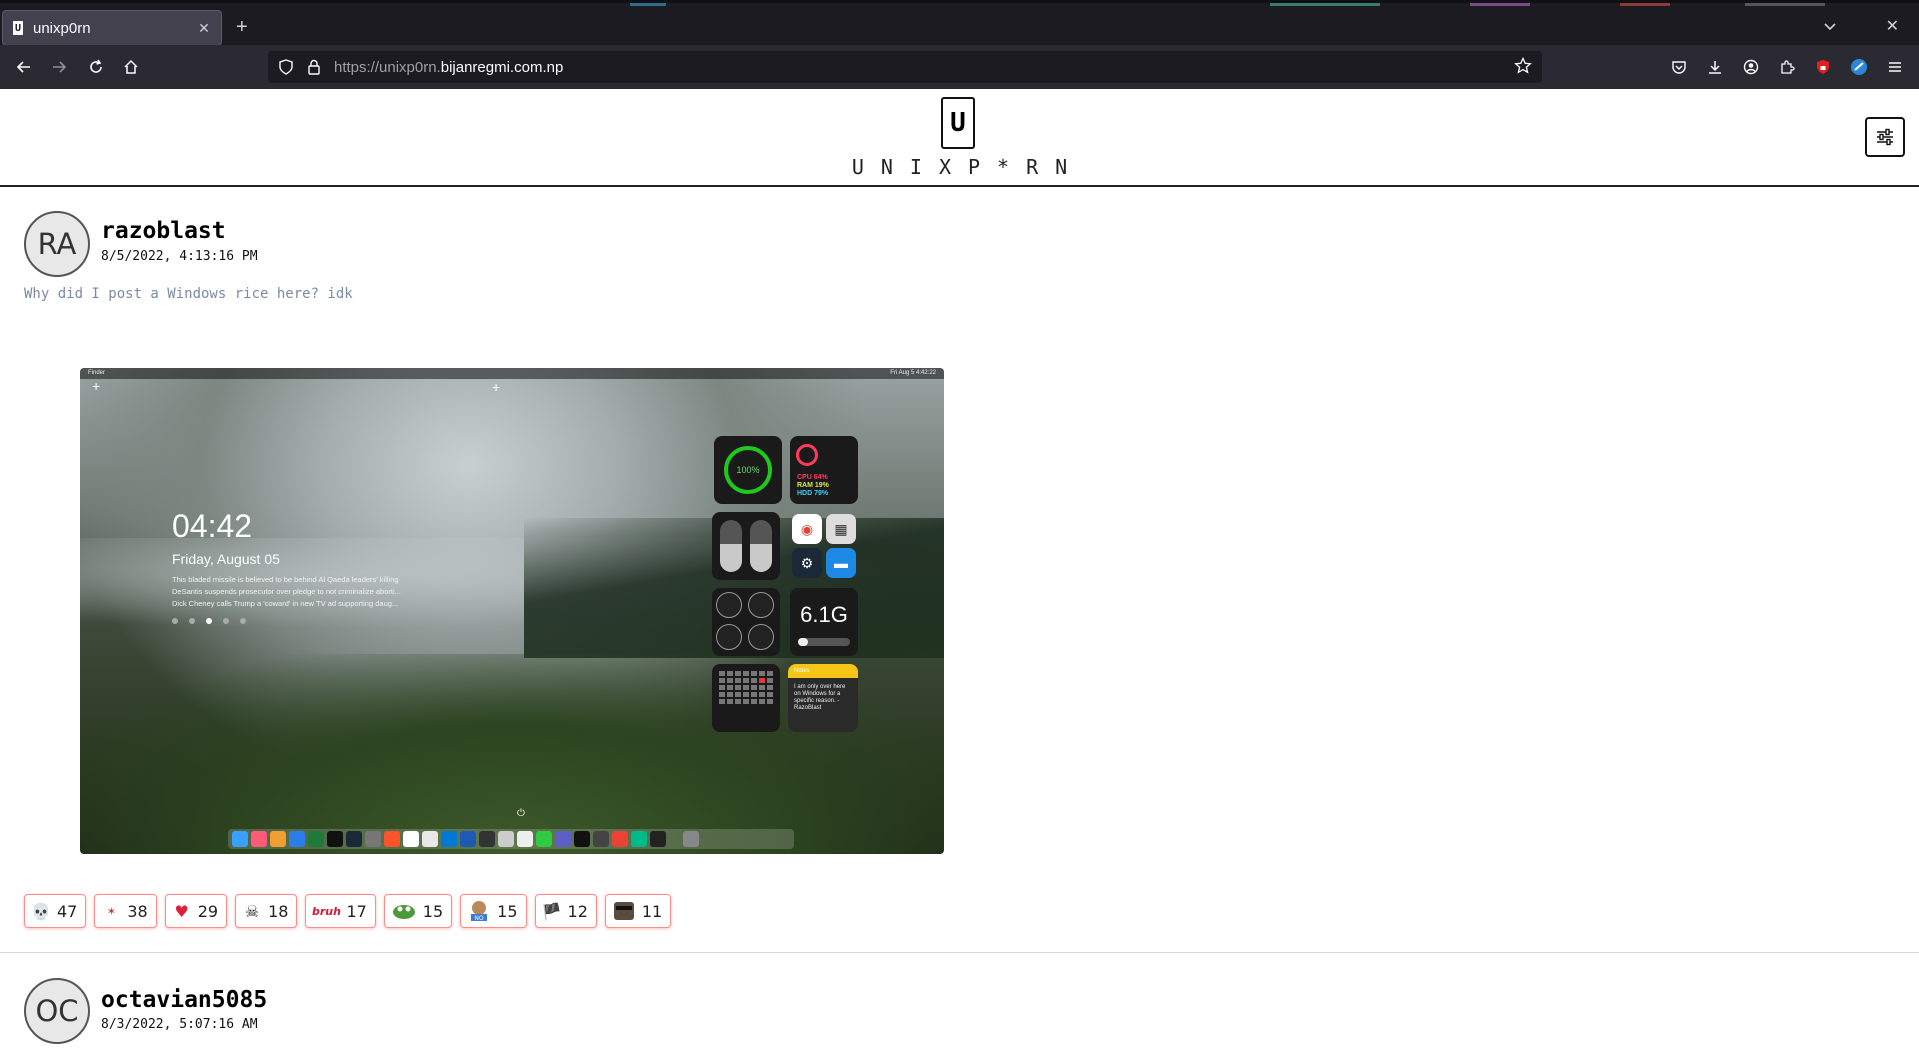 This screenshot has width=1919, height=1049. I want to click on activity-ring-icon, so click(807, 455).